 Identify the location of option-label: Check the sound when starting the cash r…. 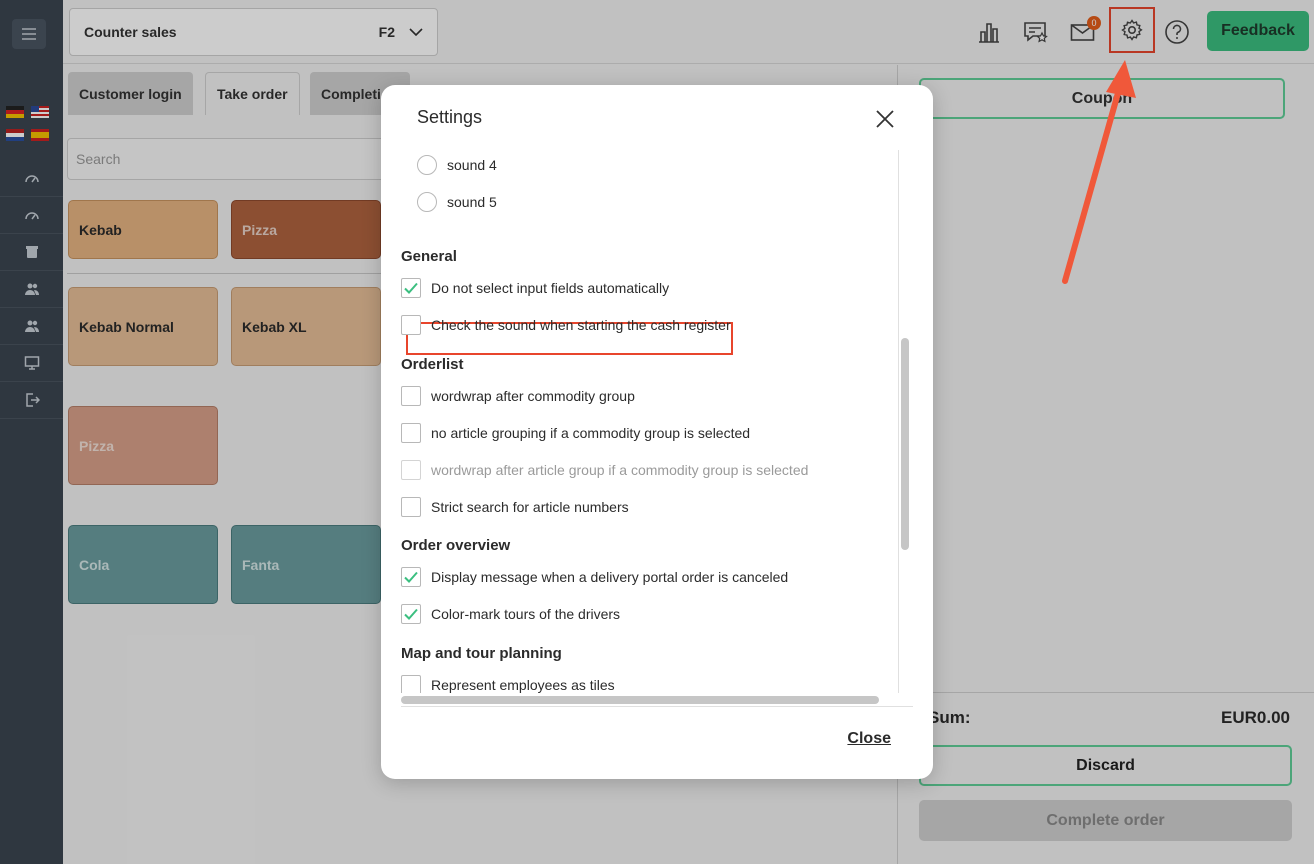
(581, 325).